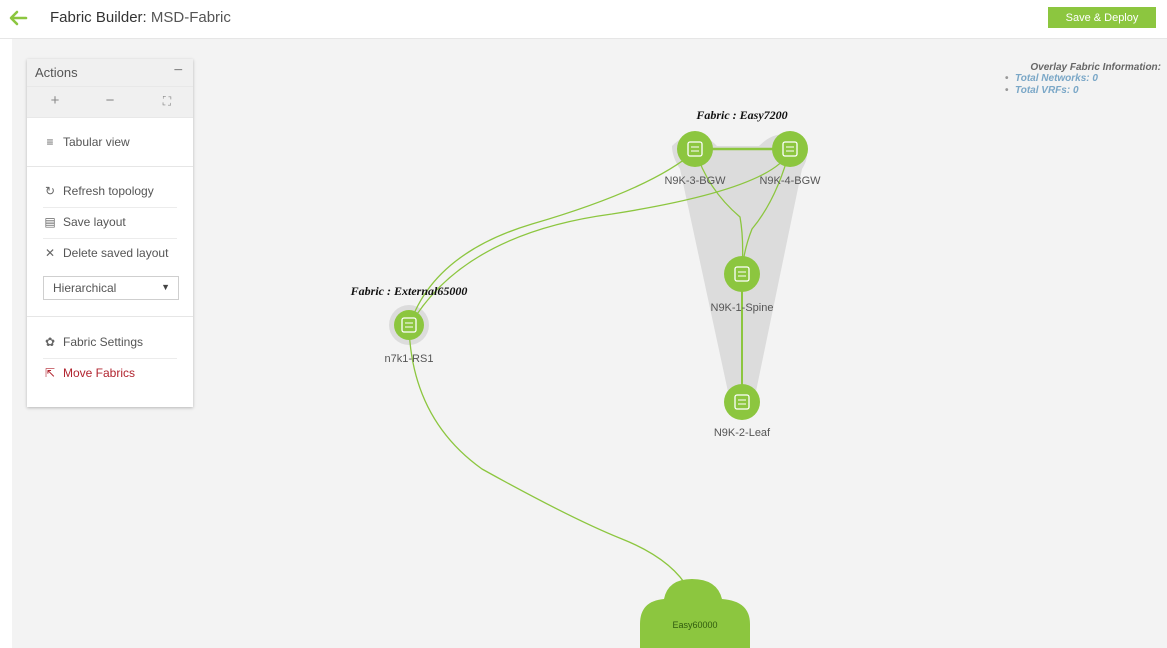  Describe the element at coordinates (695, 181) in the screenshot. I see `node-label: N9K-3-BGW` at that location.